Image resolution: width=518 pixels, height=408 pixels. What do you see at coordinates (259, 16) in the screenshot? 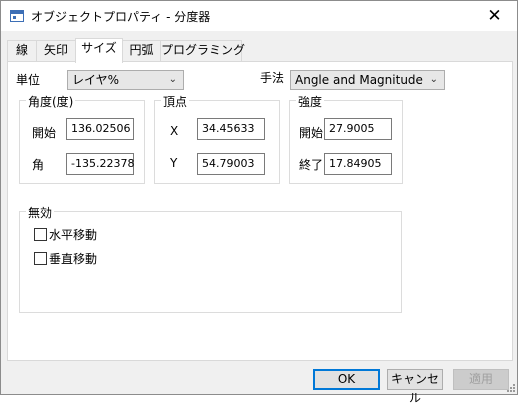
I see `title-bar: オブジェクトプロパティ - 分度器 ✕` at bounding box center [259, 16].